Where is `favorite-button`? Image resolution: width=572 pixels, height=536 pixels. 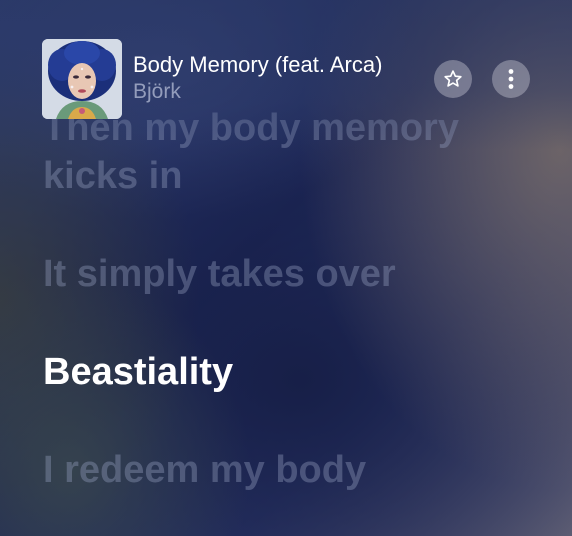
favorite-button is located at coordinates (453, 79).